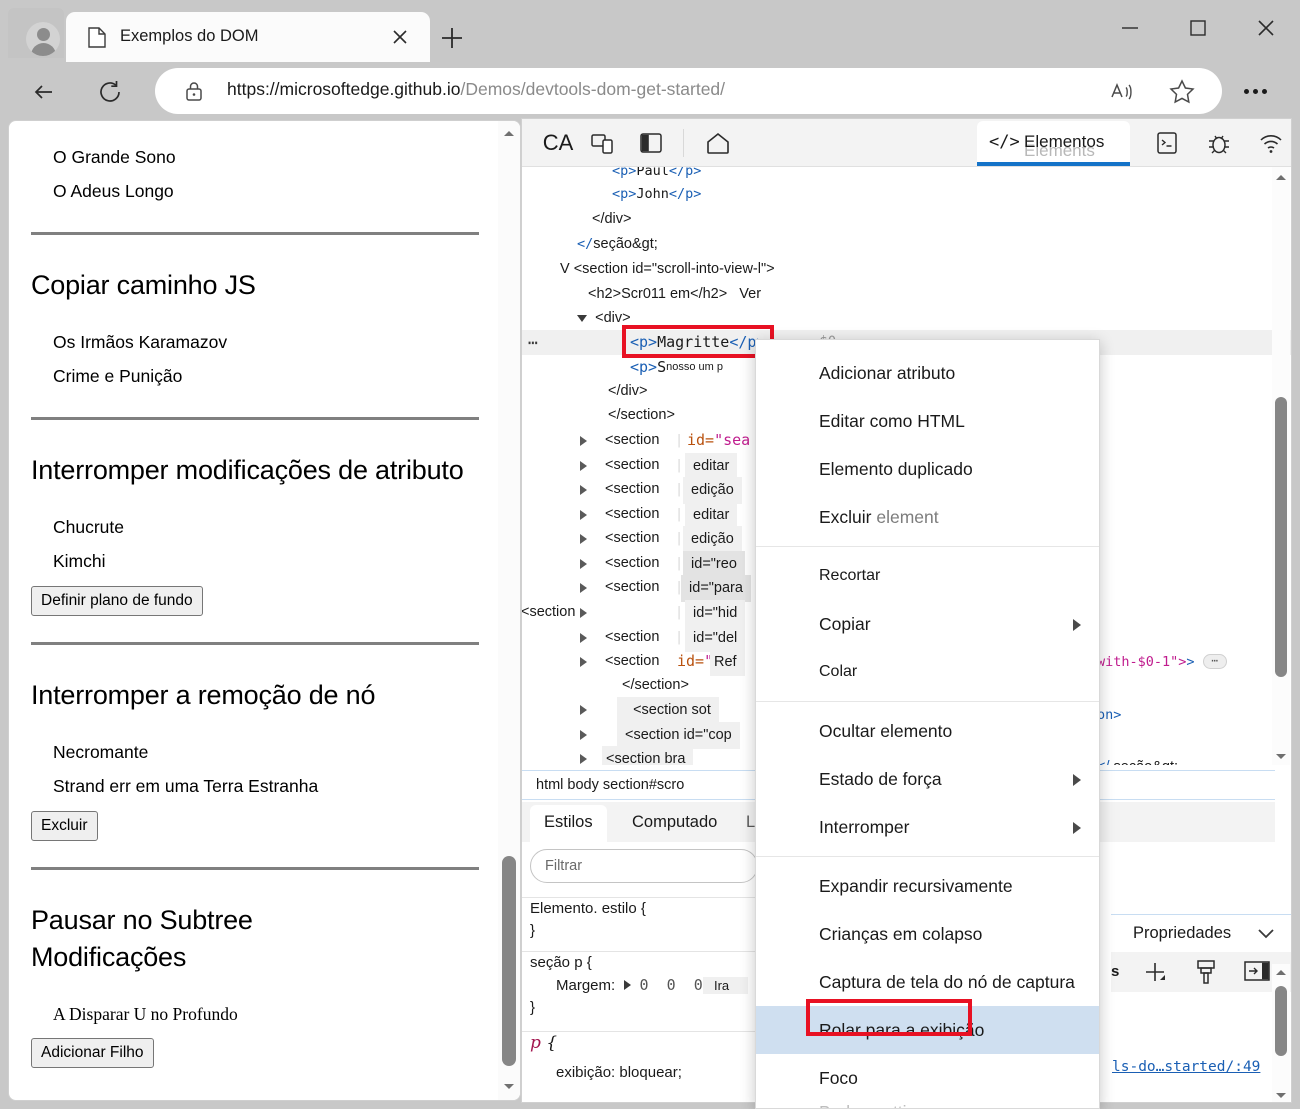 The height and width of the screenshot is (1109, 1300). Describe the element at coordinates (906, 244) in the screenshot. I see `dom-node: </ seção&gt;` at that location.